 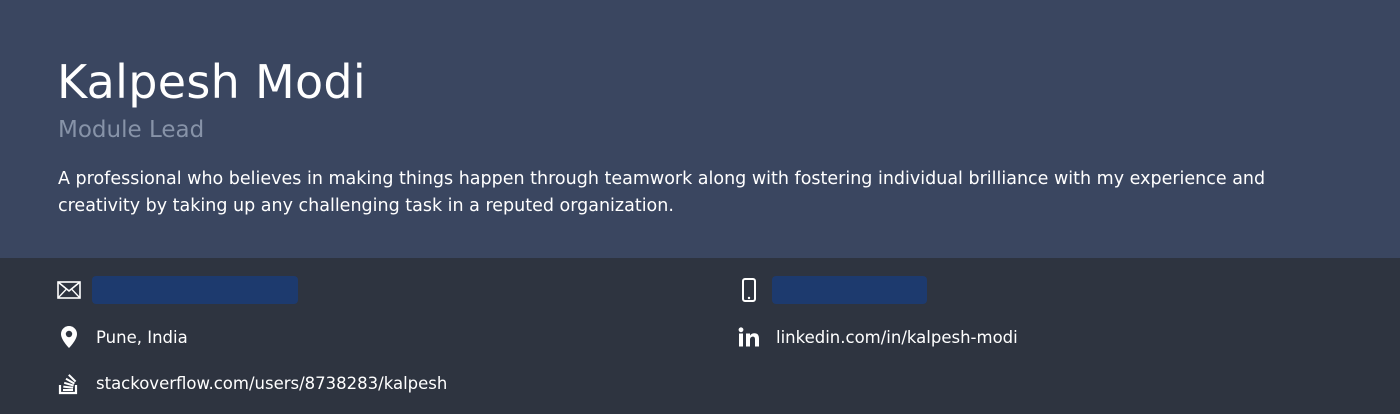 What do you see at coordinates (142, 337) in the screenshot?
I see `location-text: Pune, India` at bounding box center [142, 337].